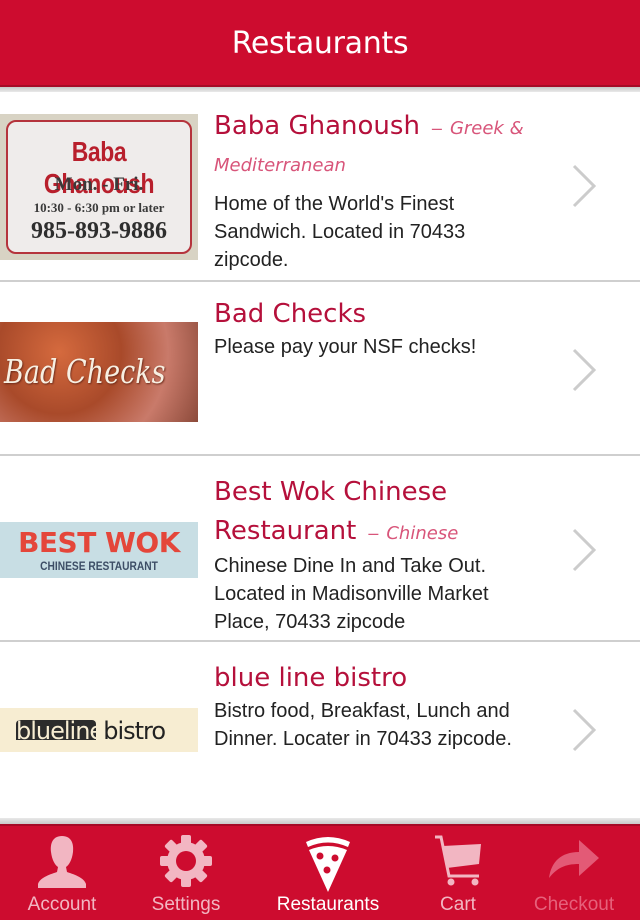 The width and height of the screenshot is (640, 920). I want to click on logo-text: Mon. - Fri., so click(99, 184).